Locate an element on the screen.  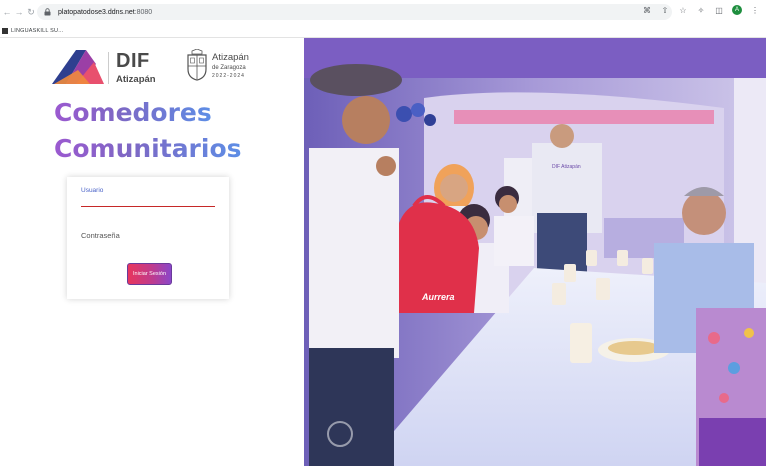
dif-subtitle: Atizapán is located at coordinates (136, 79).